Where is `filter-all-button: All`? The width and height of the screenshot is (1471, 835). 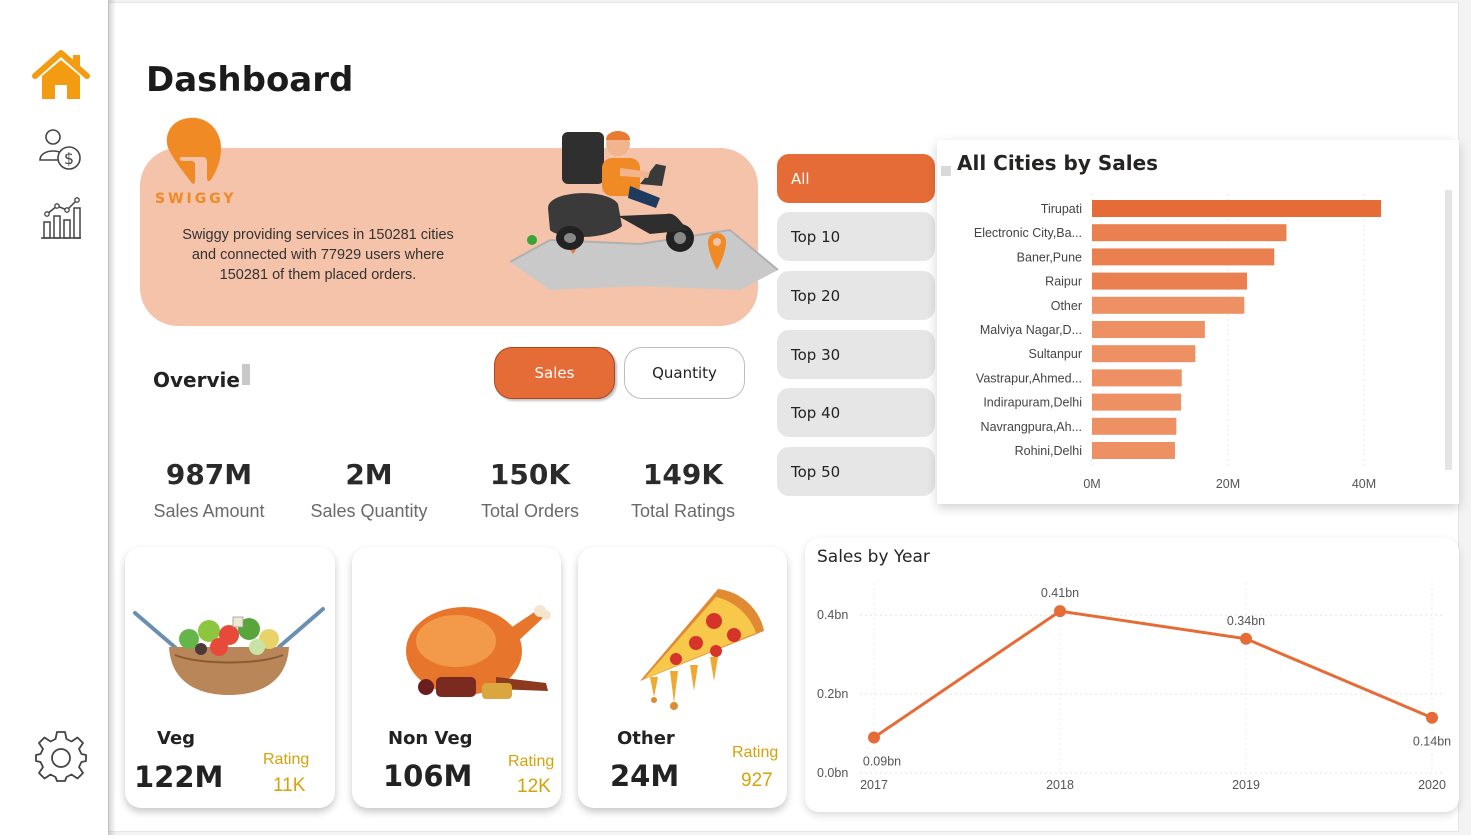 filter-all-button: All is located at coordinates (856, 178).